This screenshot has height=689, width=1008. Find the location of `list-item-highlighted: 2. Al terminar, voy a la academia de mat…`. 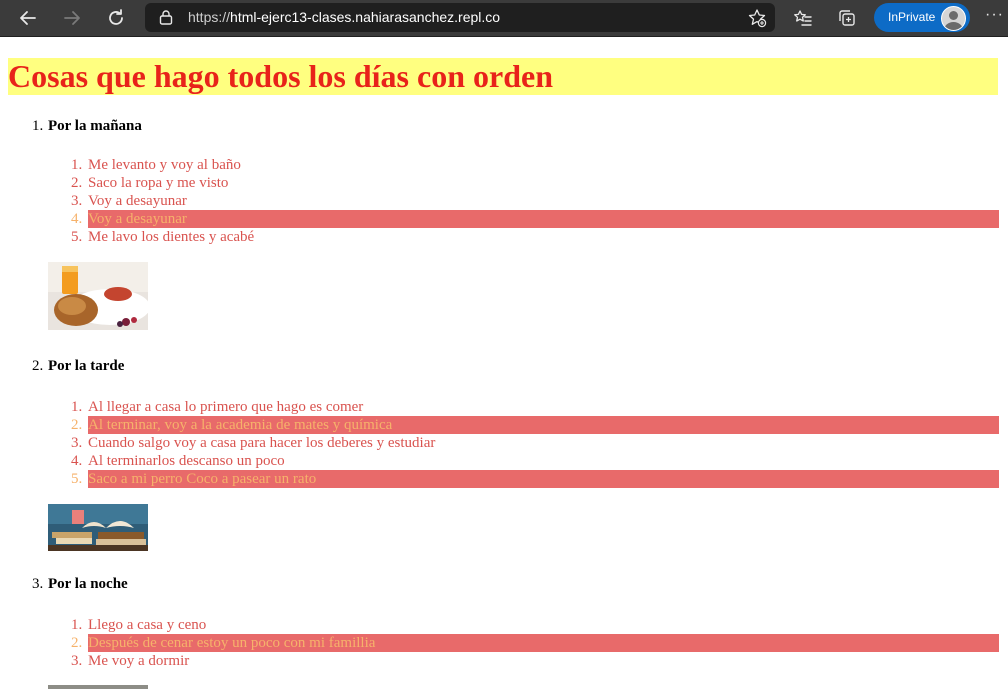

list-item-highlighted: 2. Al terminar, voy a la academia de mat… is located at coordinates (499, 425).